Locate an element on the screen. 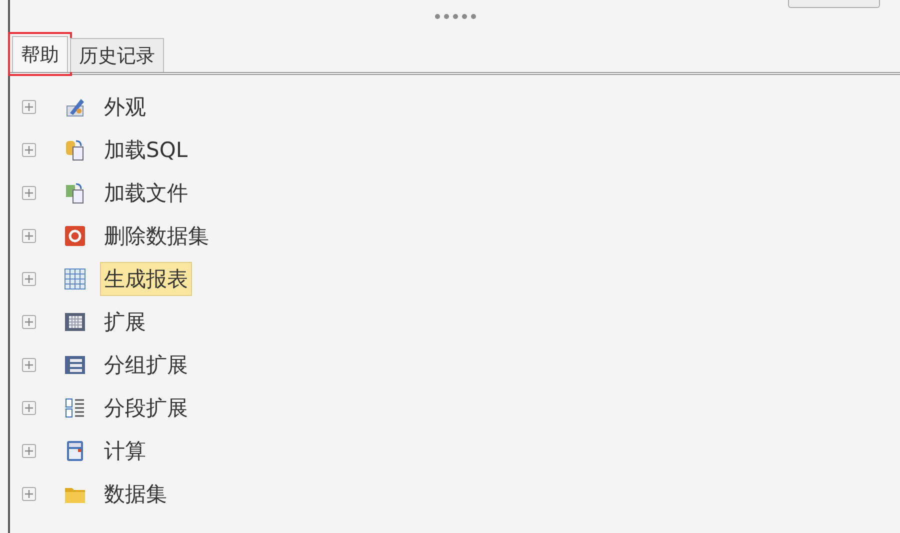 Image resolution: width=900 pixels, height=533 pixels. drag-handle is located at coordinates (455, 16).